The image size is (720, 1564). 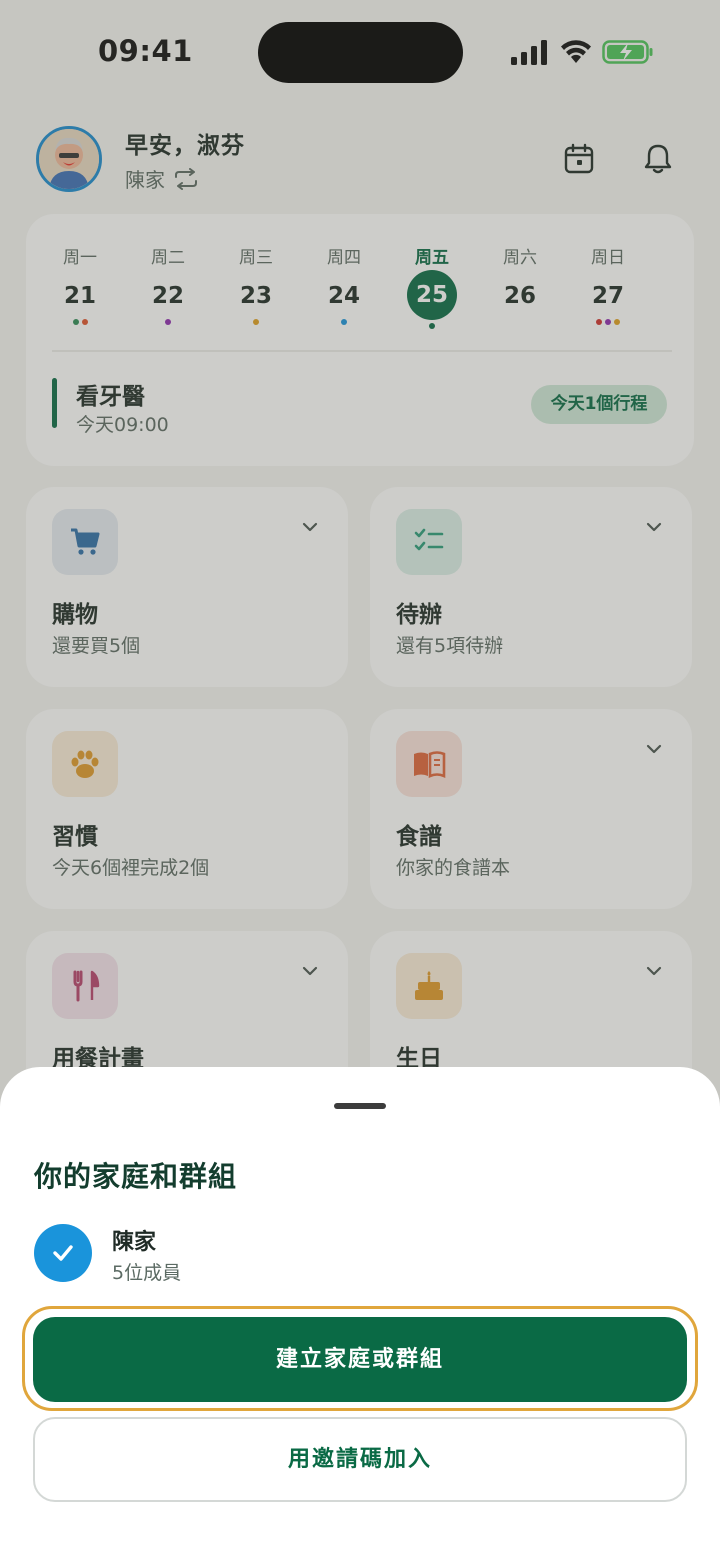 I want to click on selected-check, so click(x=63, y=1253).